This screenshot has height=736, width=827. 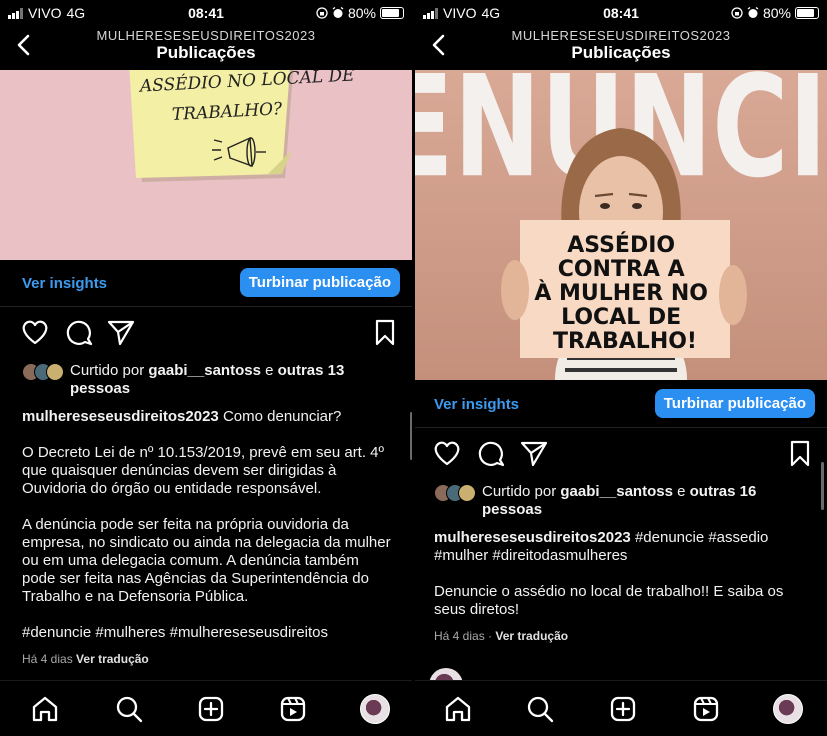 What do you see at coordinates (209, 659) in the screenshot?
I see `post-meta: Há 4 dias Ver tradução` at bounding box center [209, 659].